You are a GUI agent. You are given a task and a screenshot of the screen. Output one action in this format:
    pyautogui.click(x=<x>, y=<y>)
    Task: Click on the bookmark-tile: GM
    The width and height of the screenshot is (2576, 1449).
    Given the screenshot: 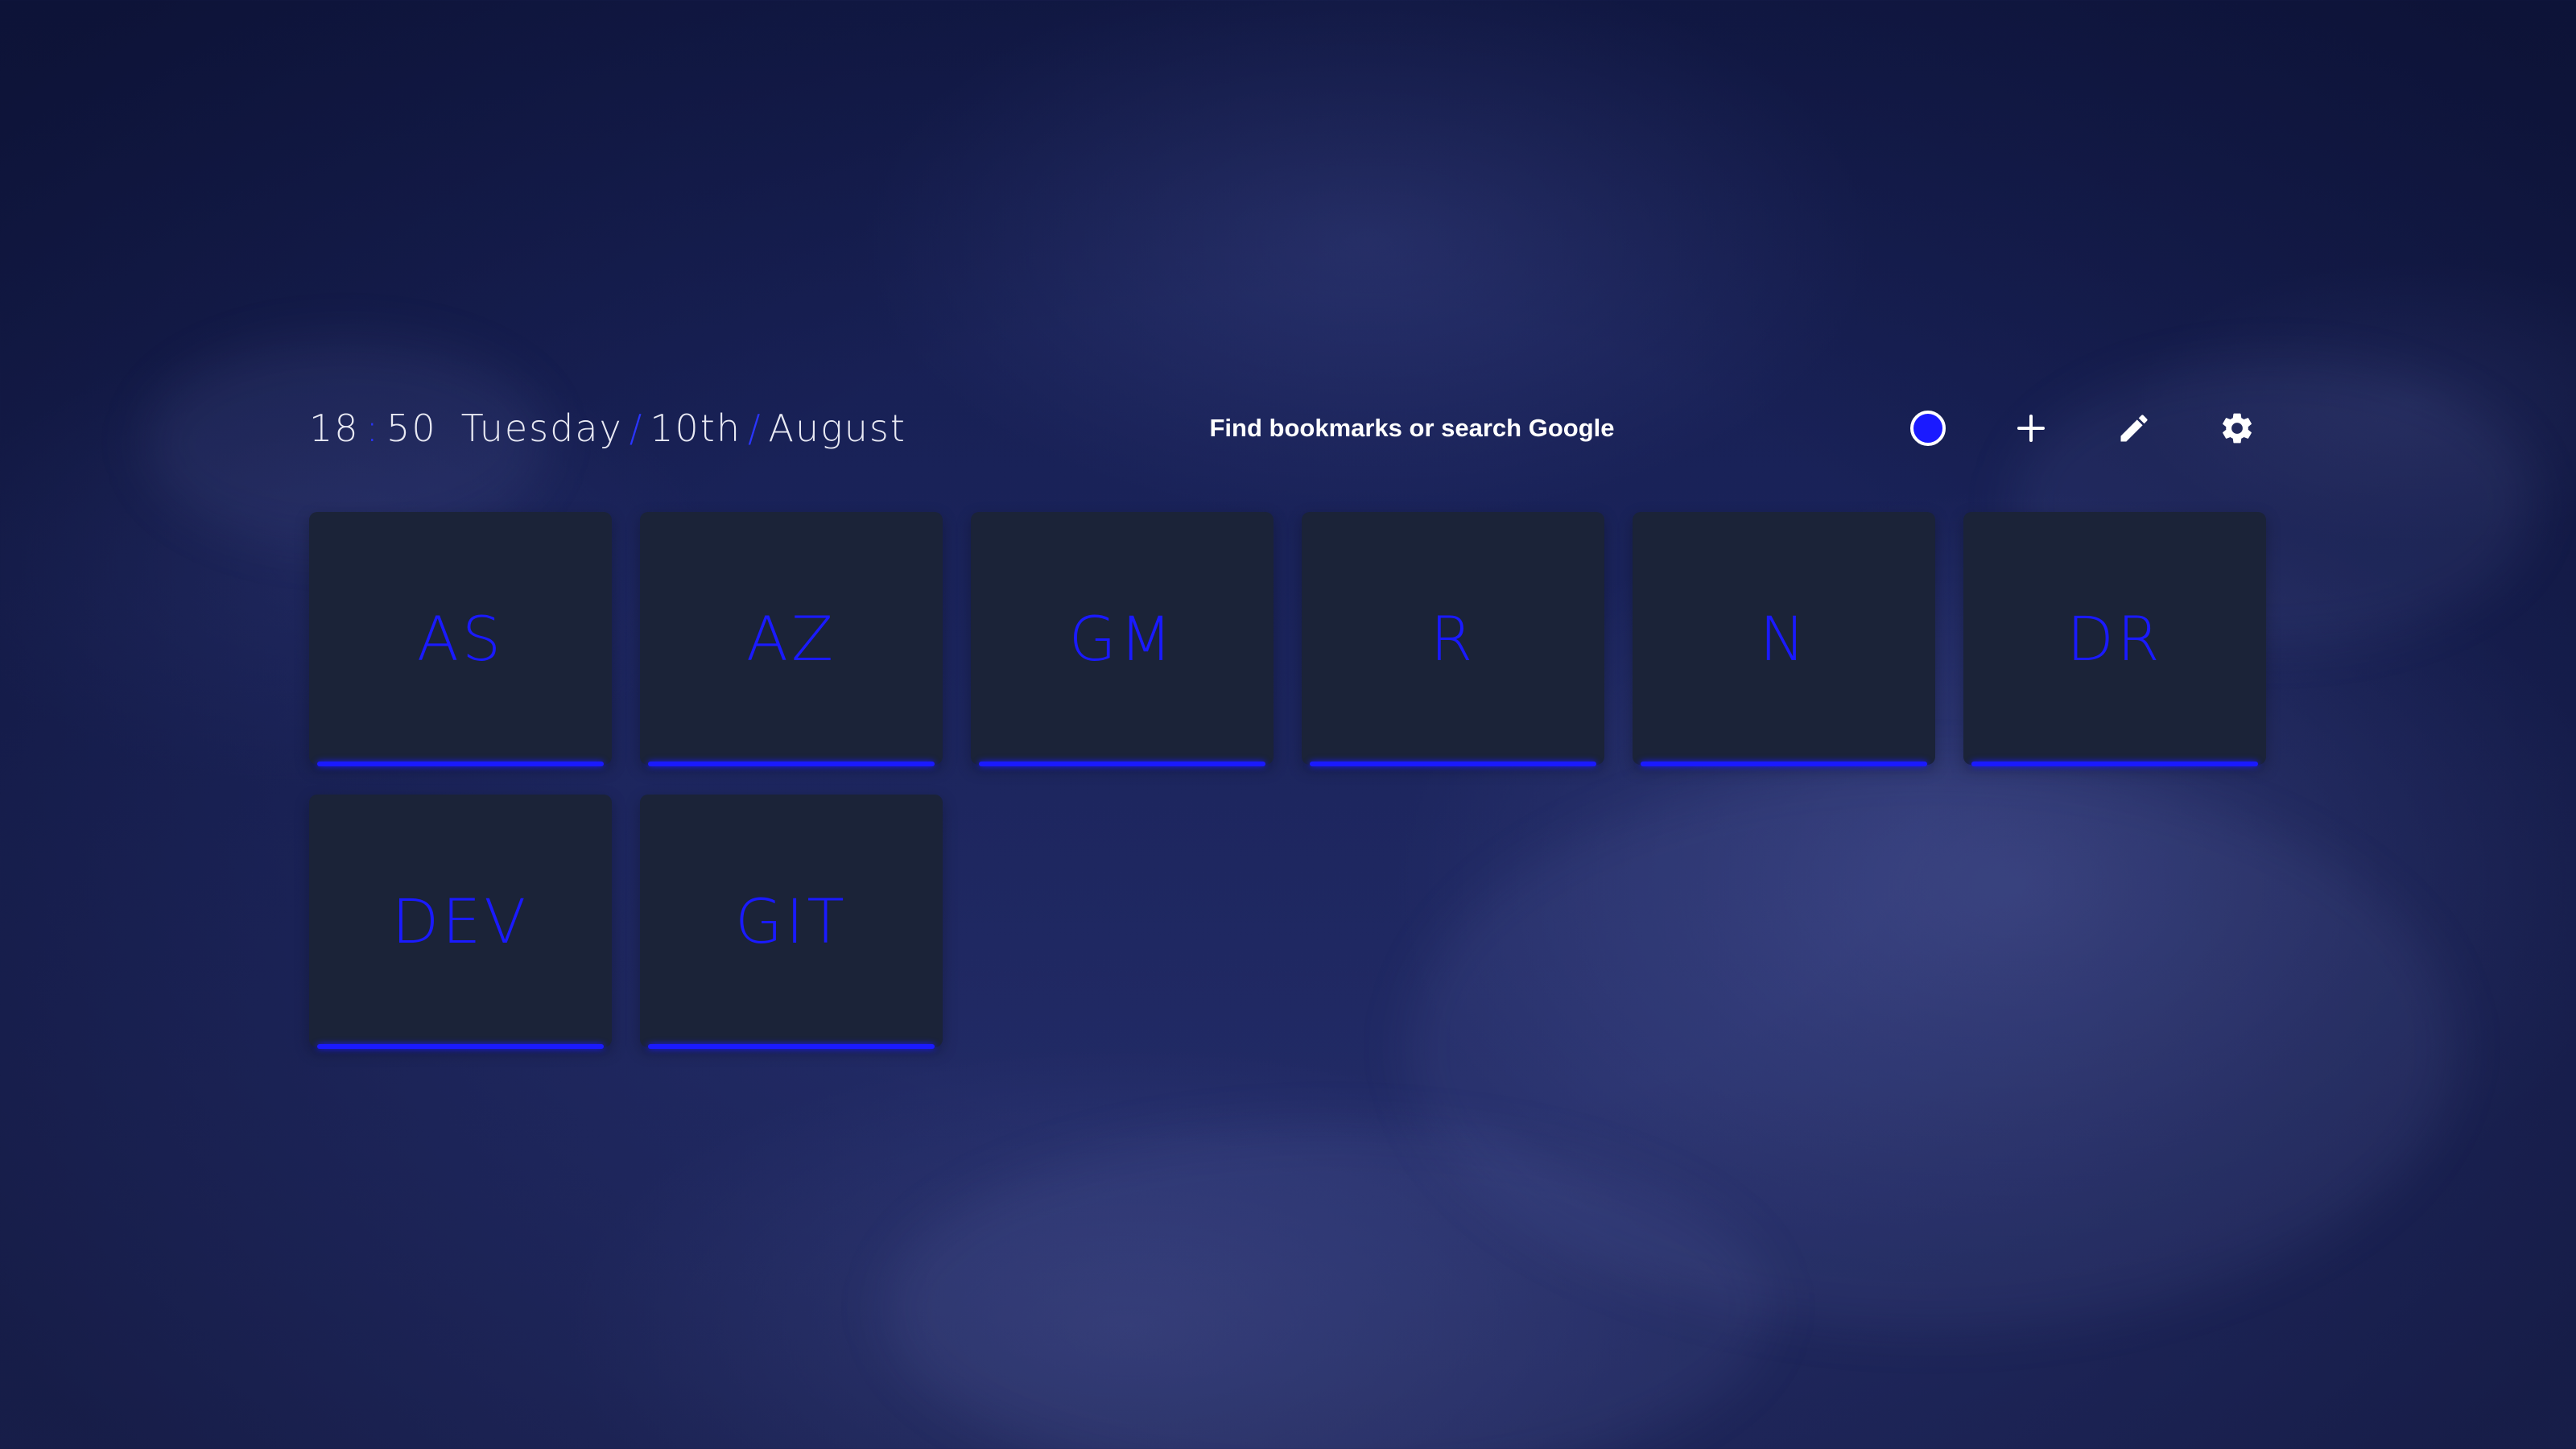 What is the action you would take?
    pyautogui.click(x=1122, y=639)
    